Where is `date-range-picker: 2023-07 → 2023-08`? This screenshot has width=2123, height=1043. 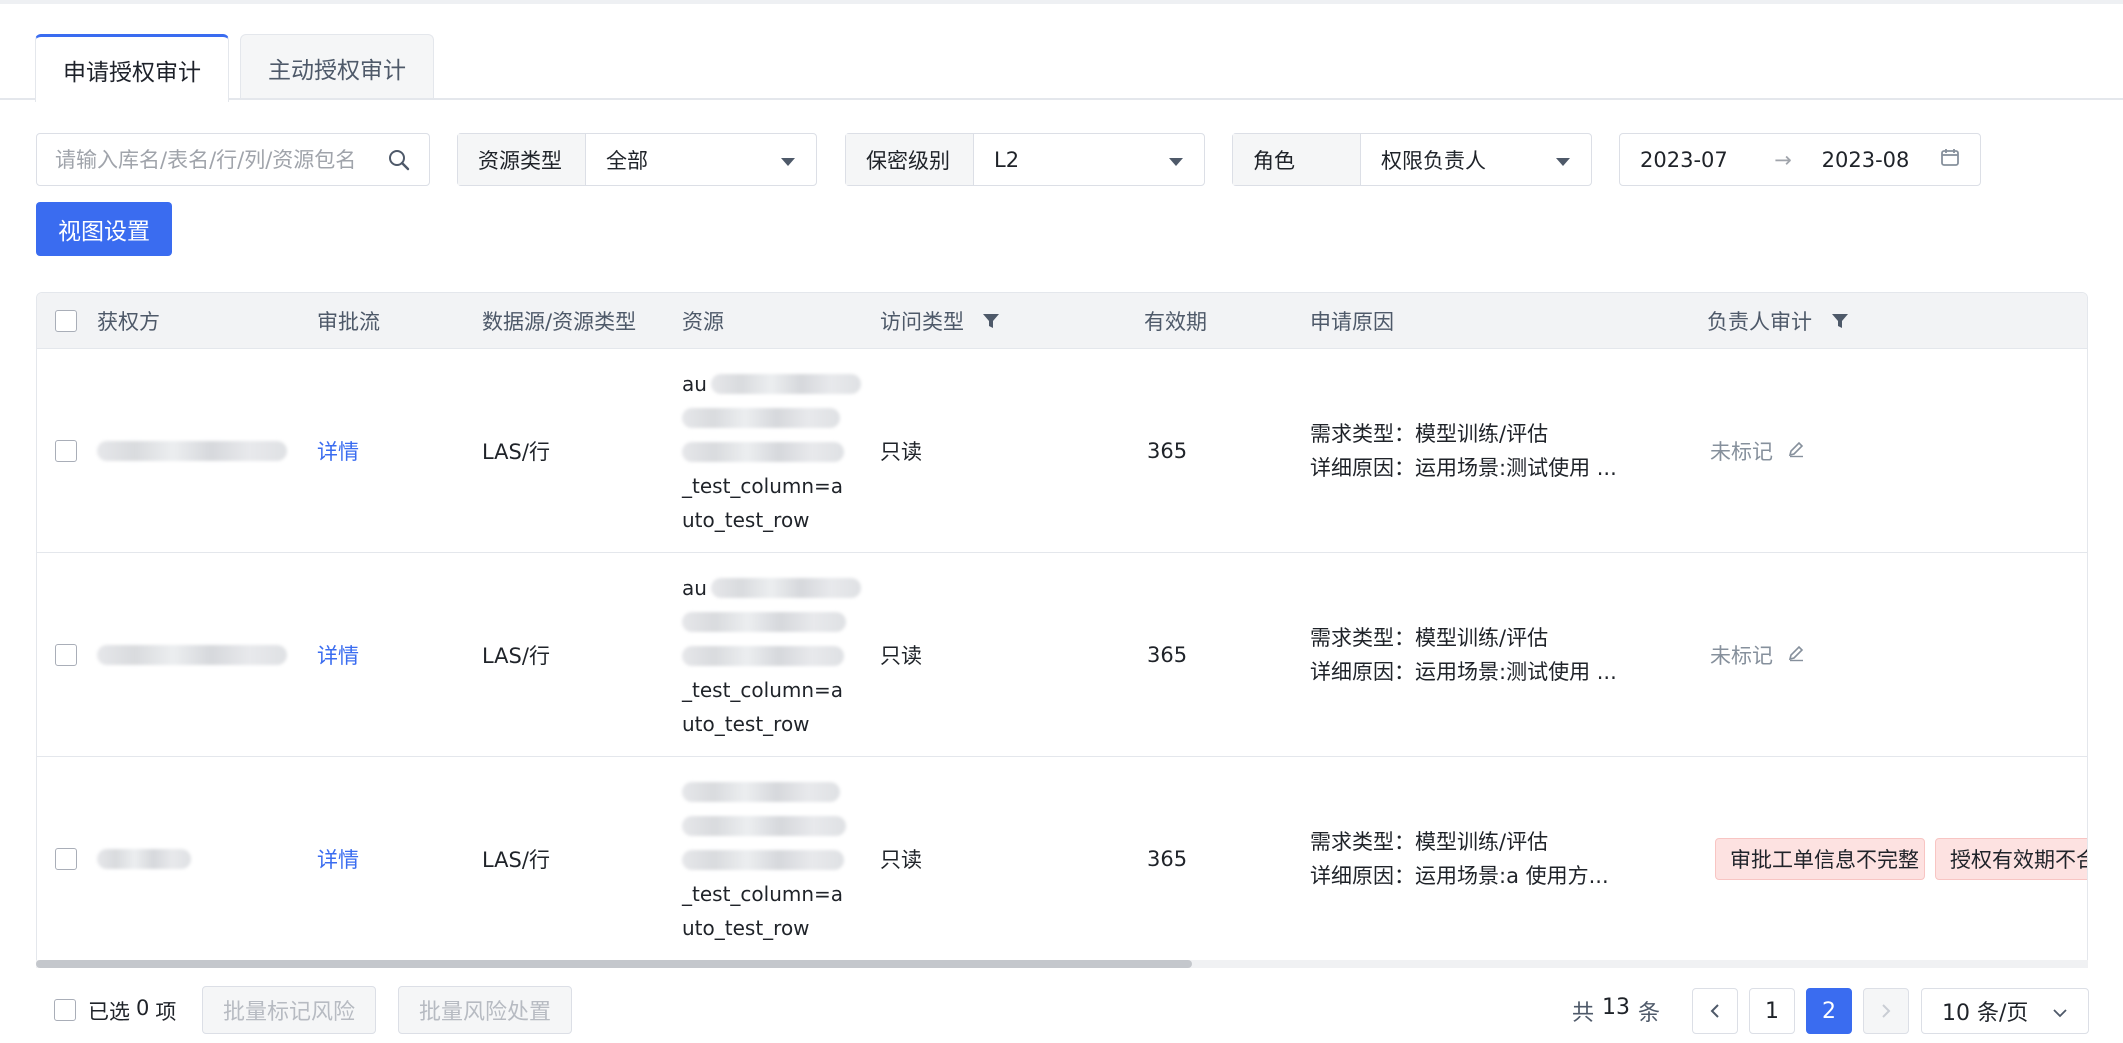 date-range-picker: 2023-07 → 2023-08 is located at coordinates (1800, 159).